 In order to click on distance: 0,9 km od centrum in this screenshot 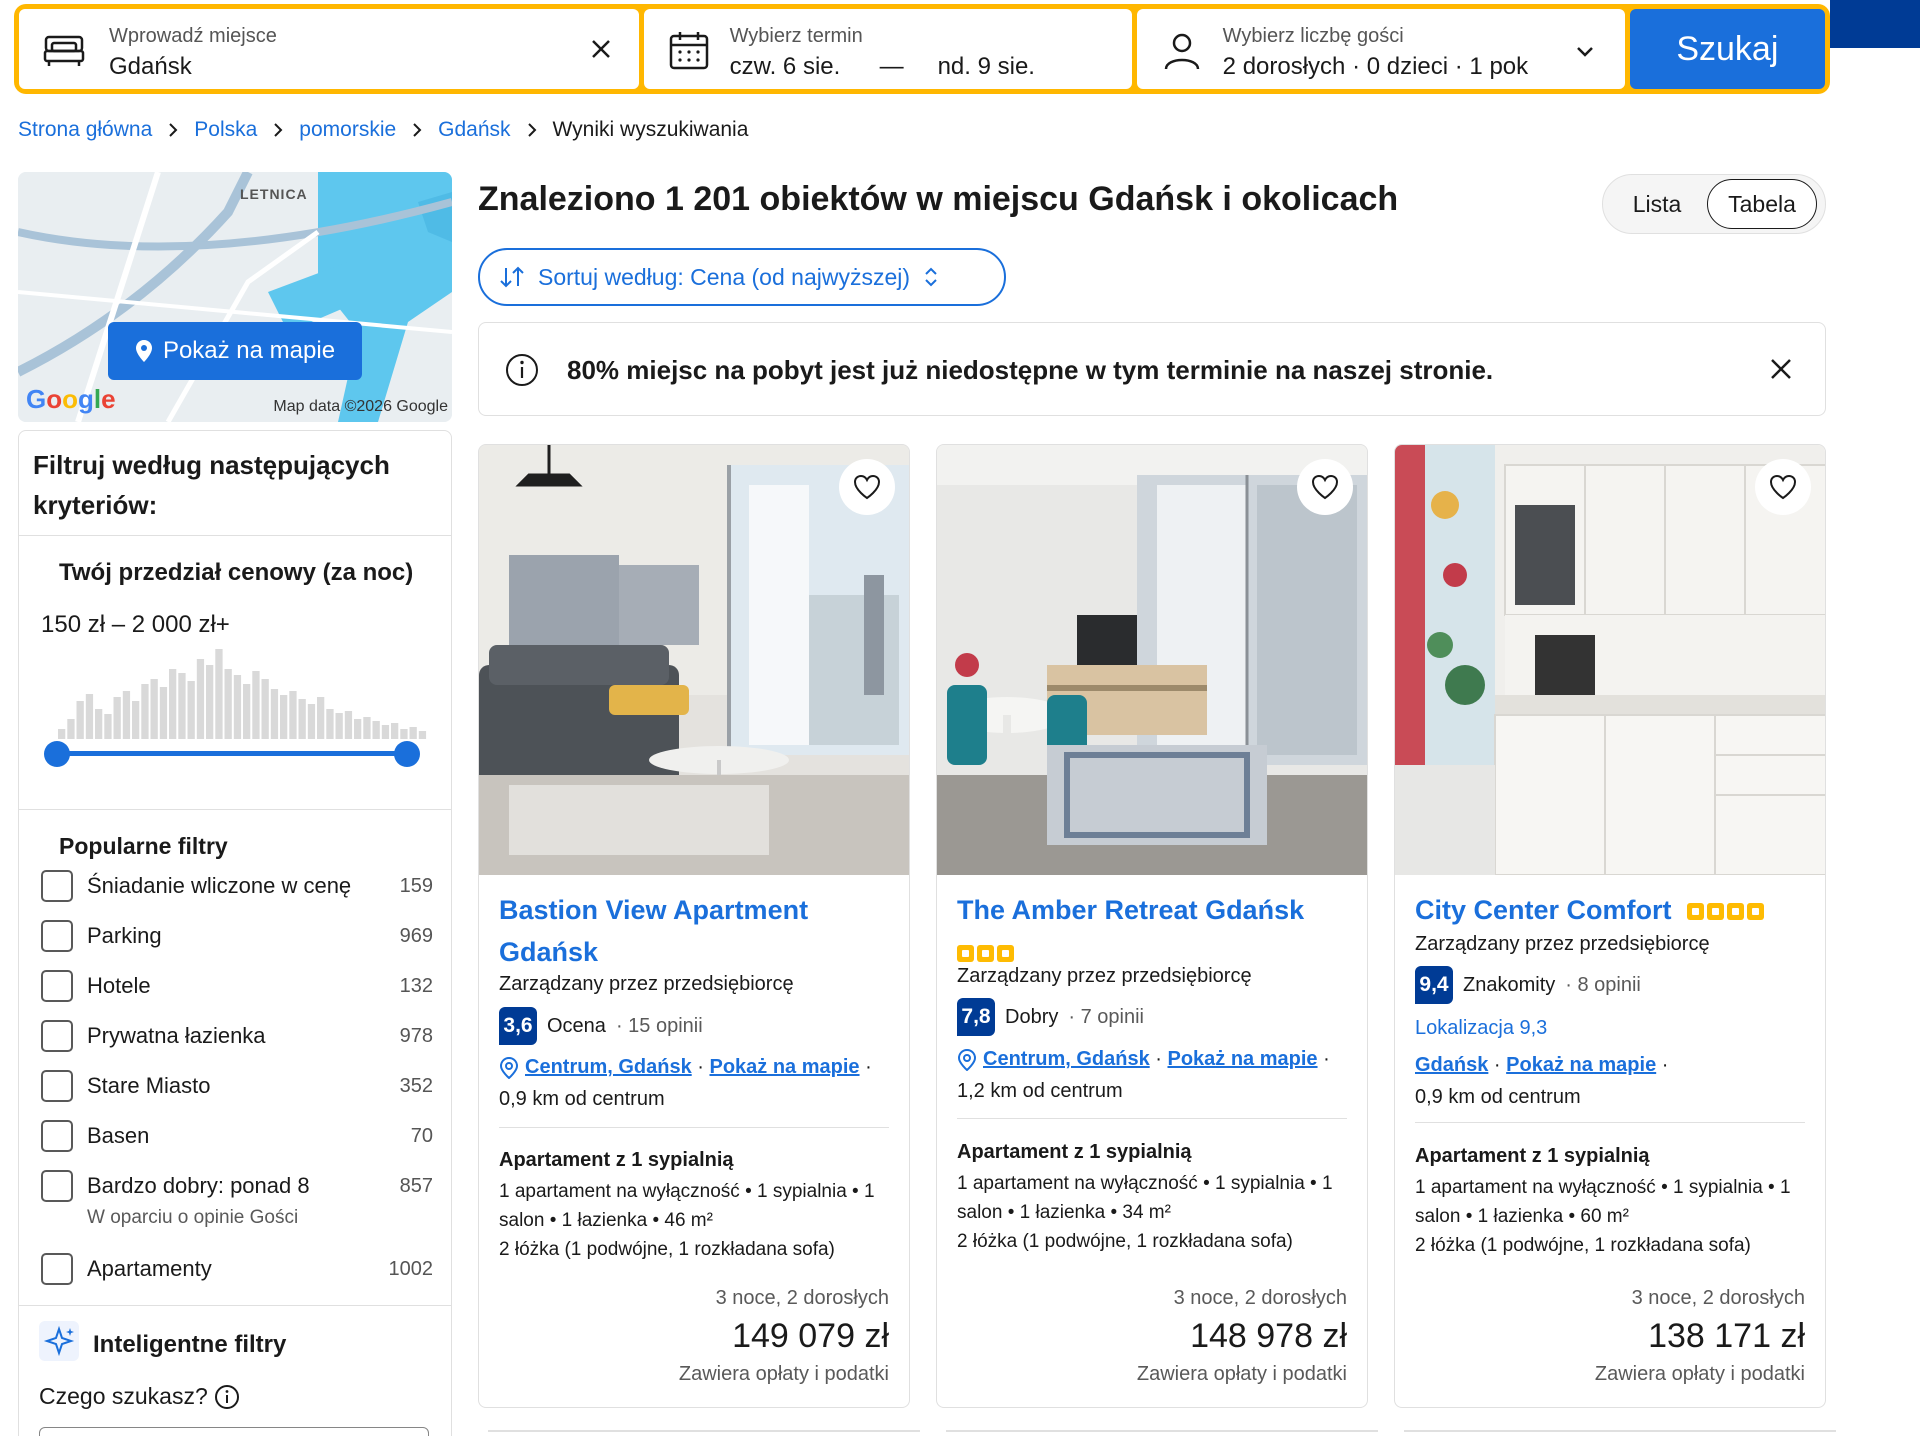, I will do `click(1498, 1097)`.